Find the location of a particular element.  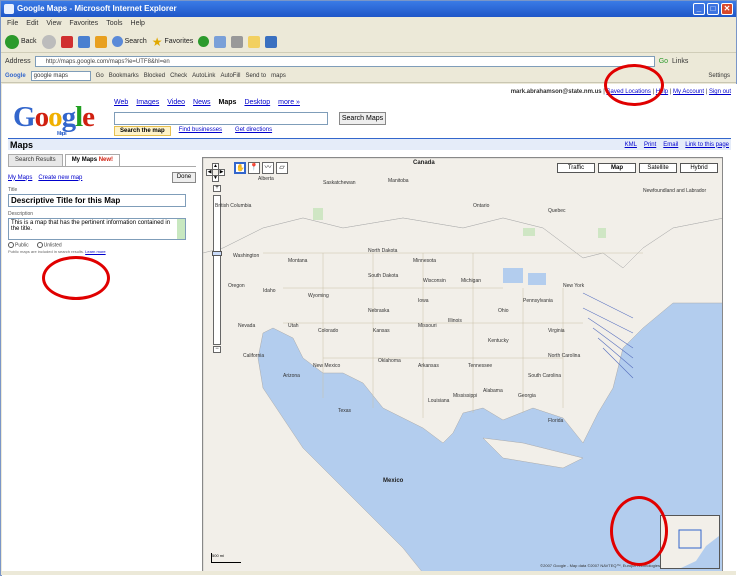

tab-get-directions: Get directions is located at coordinates (253, 131).